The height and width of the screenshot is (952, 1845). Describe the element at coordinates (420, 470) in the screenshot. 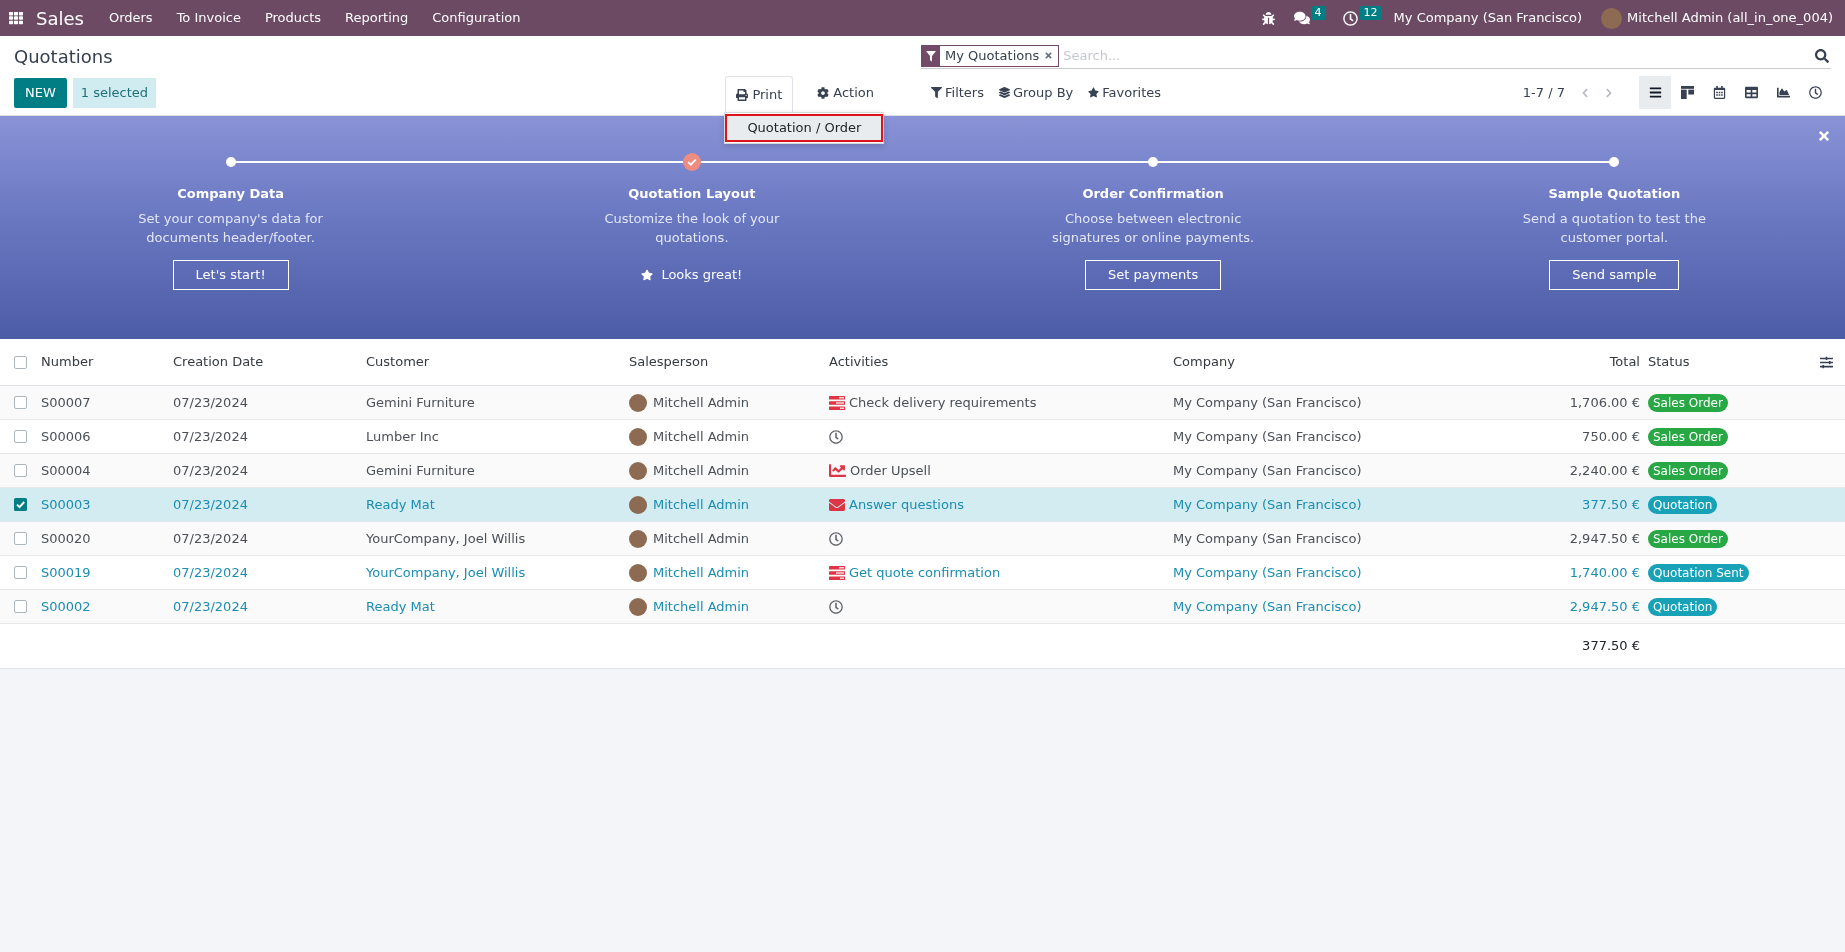

I see `table-cell-text: Gemini Furniture` at that location.